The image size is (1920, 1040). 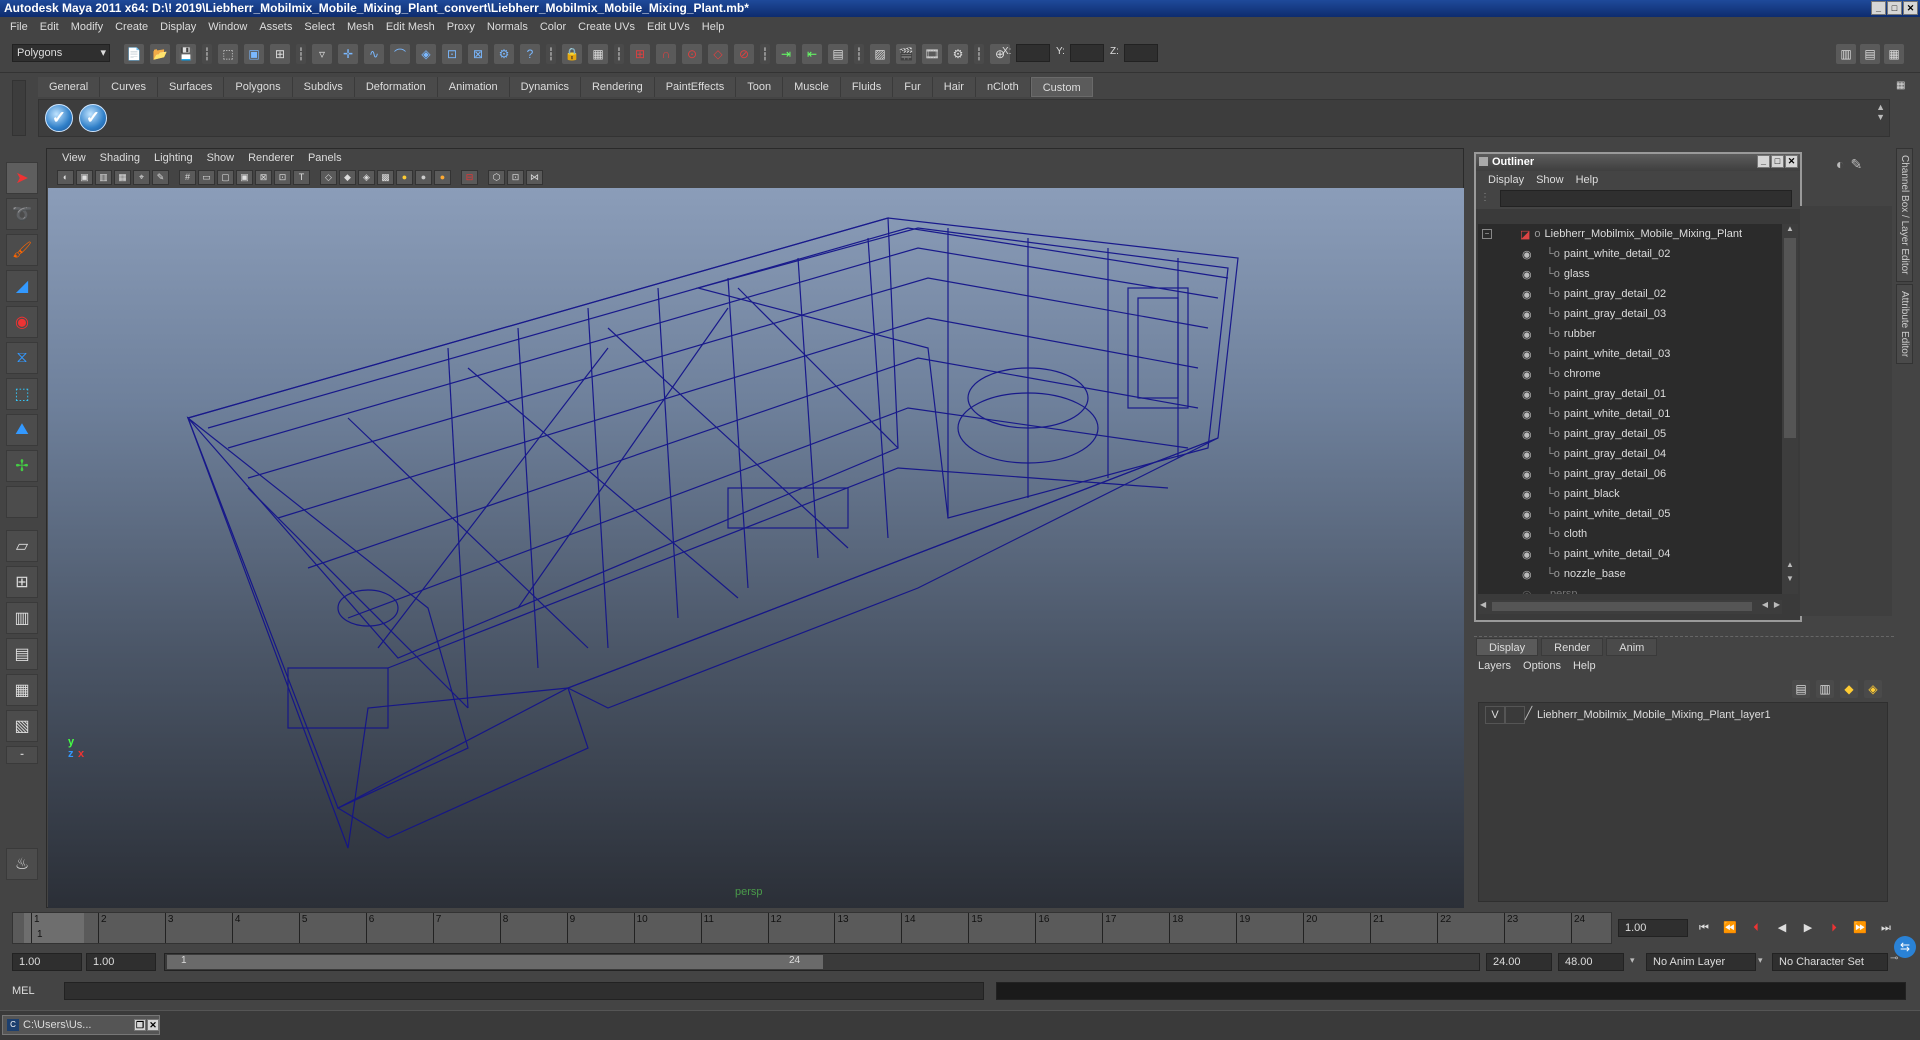 I want to click on wireframe-on-shaded-icon: ◈, so click(x=366, y=177).